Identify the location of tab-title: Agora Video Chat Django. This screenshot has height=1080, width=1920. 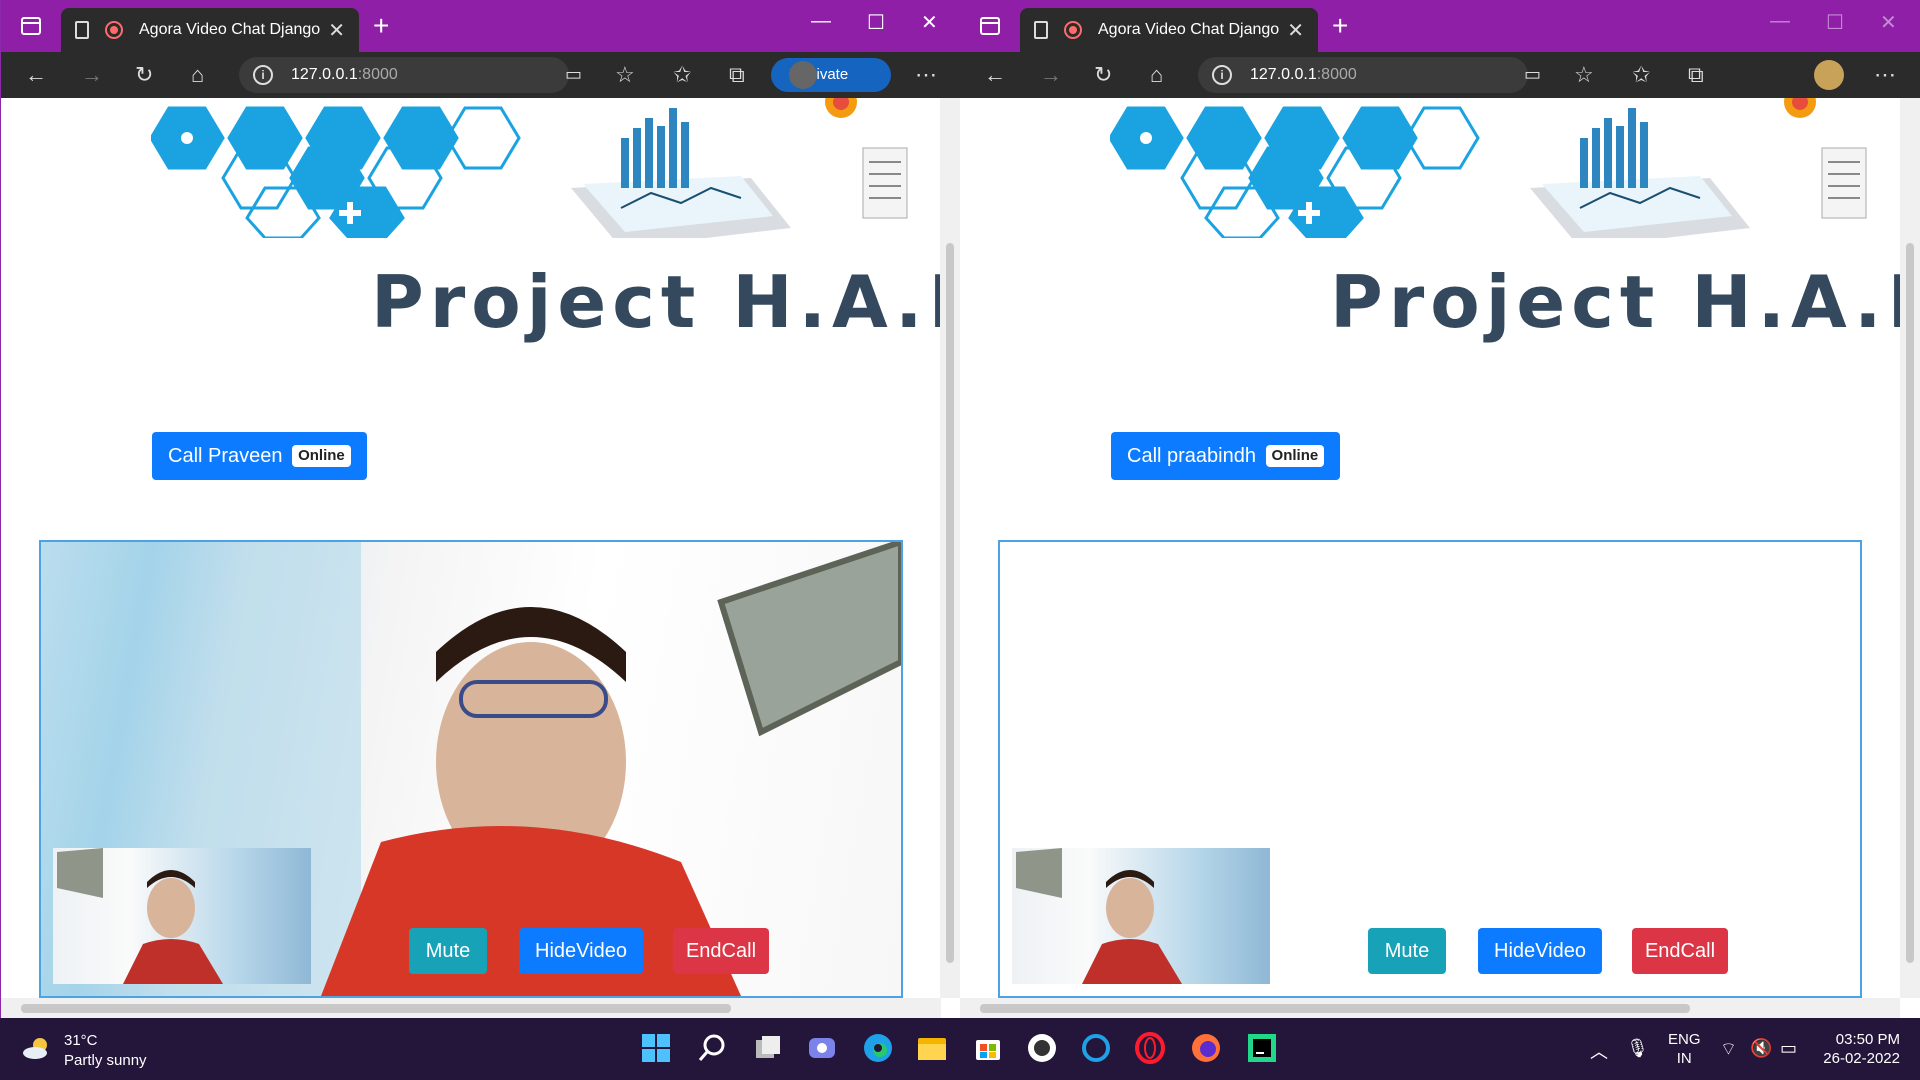
(1189, 29).